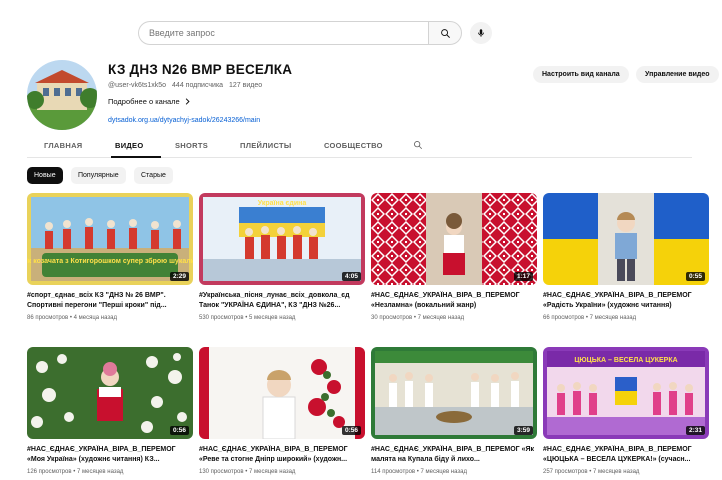 The width and height of the screenshot is (722, 480). I want to click on voice-search-button, so click(481, 33).